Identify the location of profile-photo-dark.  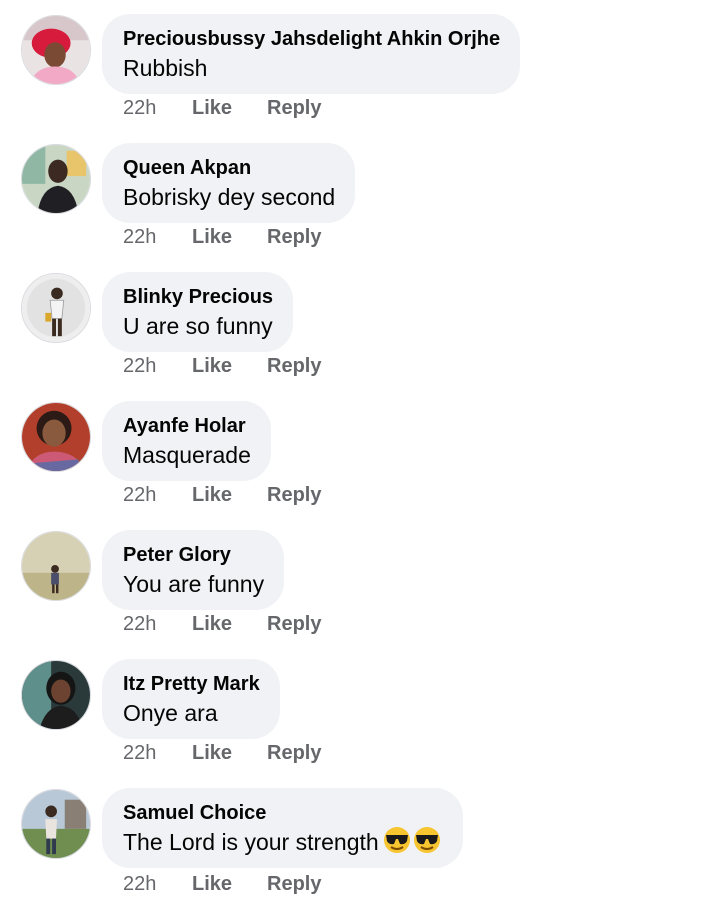
(56, 695).